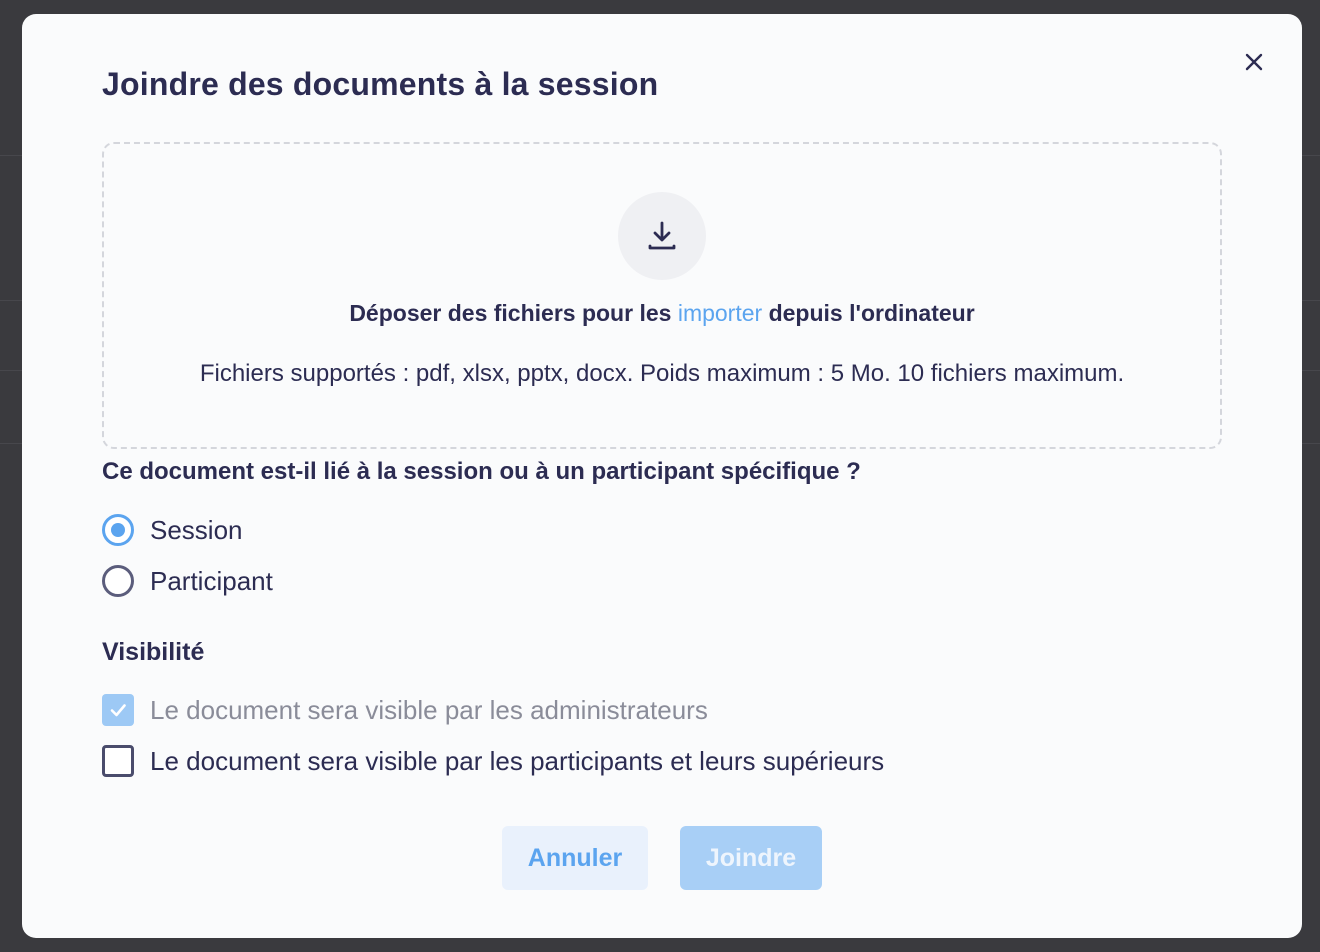 The image size is (1320, 952). I want to click on cancel-button: Annuler, so click(575, 858).